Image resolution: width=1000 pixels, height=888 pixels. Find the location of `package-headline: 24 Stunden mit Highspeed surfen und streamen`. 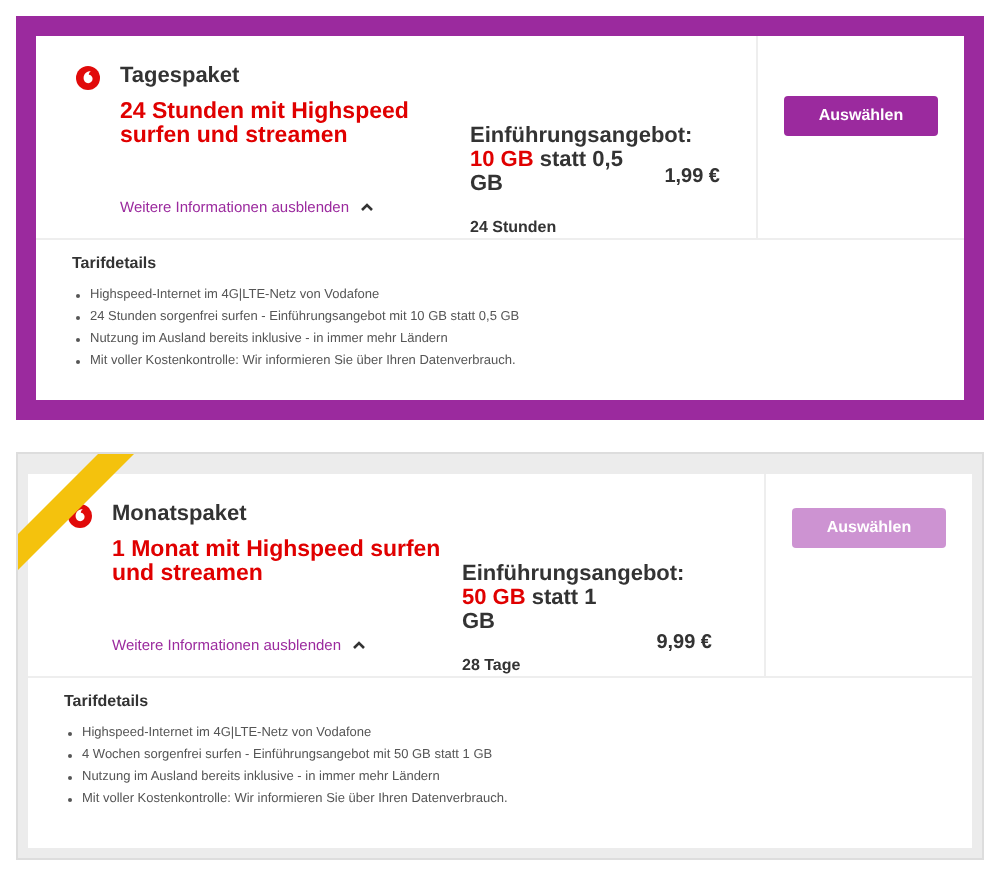

package-headline: 24 Stunden mit Highspeed surfen und streamen is located at coordinates (265, 124).